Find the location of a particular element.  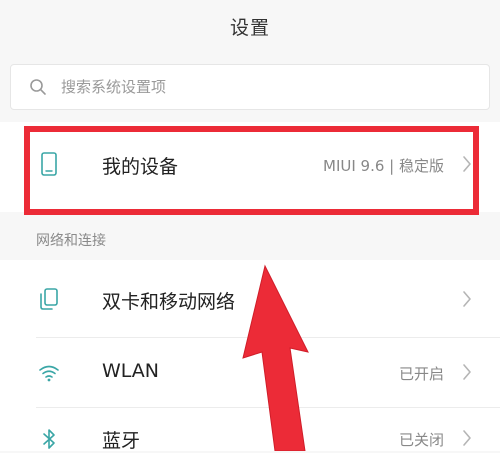

miui-version-value: MIUI 9.6 | 稳定版 is located at coordinates (383, 166).